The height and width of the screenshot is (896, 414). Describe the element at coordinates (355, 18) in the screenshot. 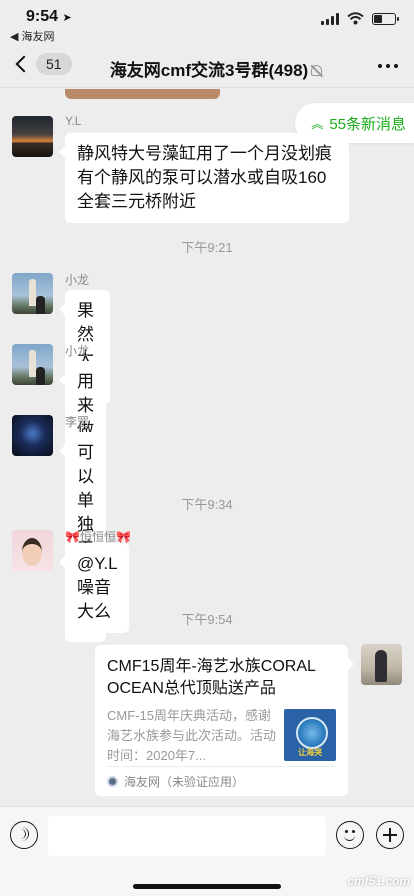

I see `wifi-icon` at that location.